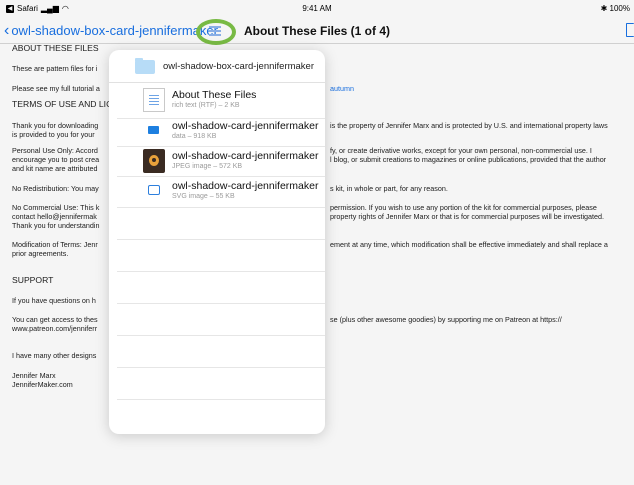 The width and height of the screenshot is (634, 485). Describe the element at coordinates (203, 196) in the screenshot. I see `file-meta: SVG image – 55 KB` at that location.